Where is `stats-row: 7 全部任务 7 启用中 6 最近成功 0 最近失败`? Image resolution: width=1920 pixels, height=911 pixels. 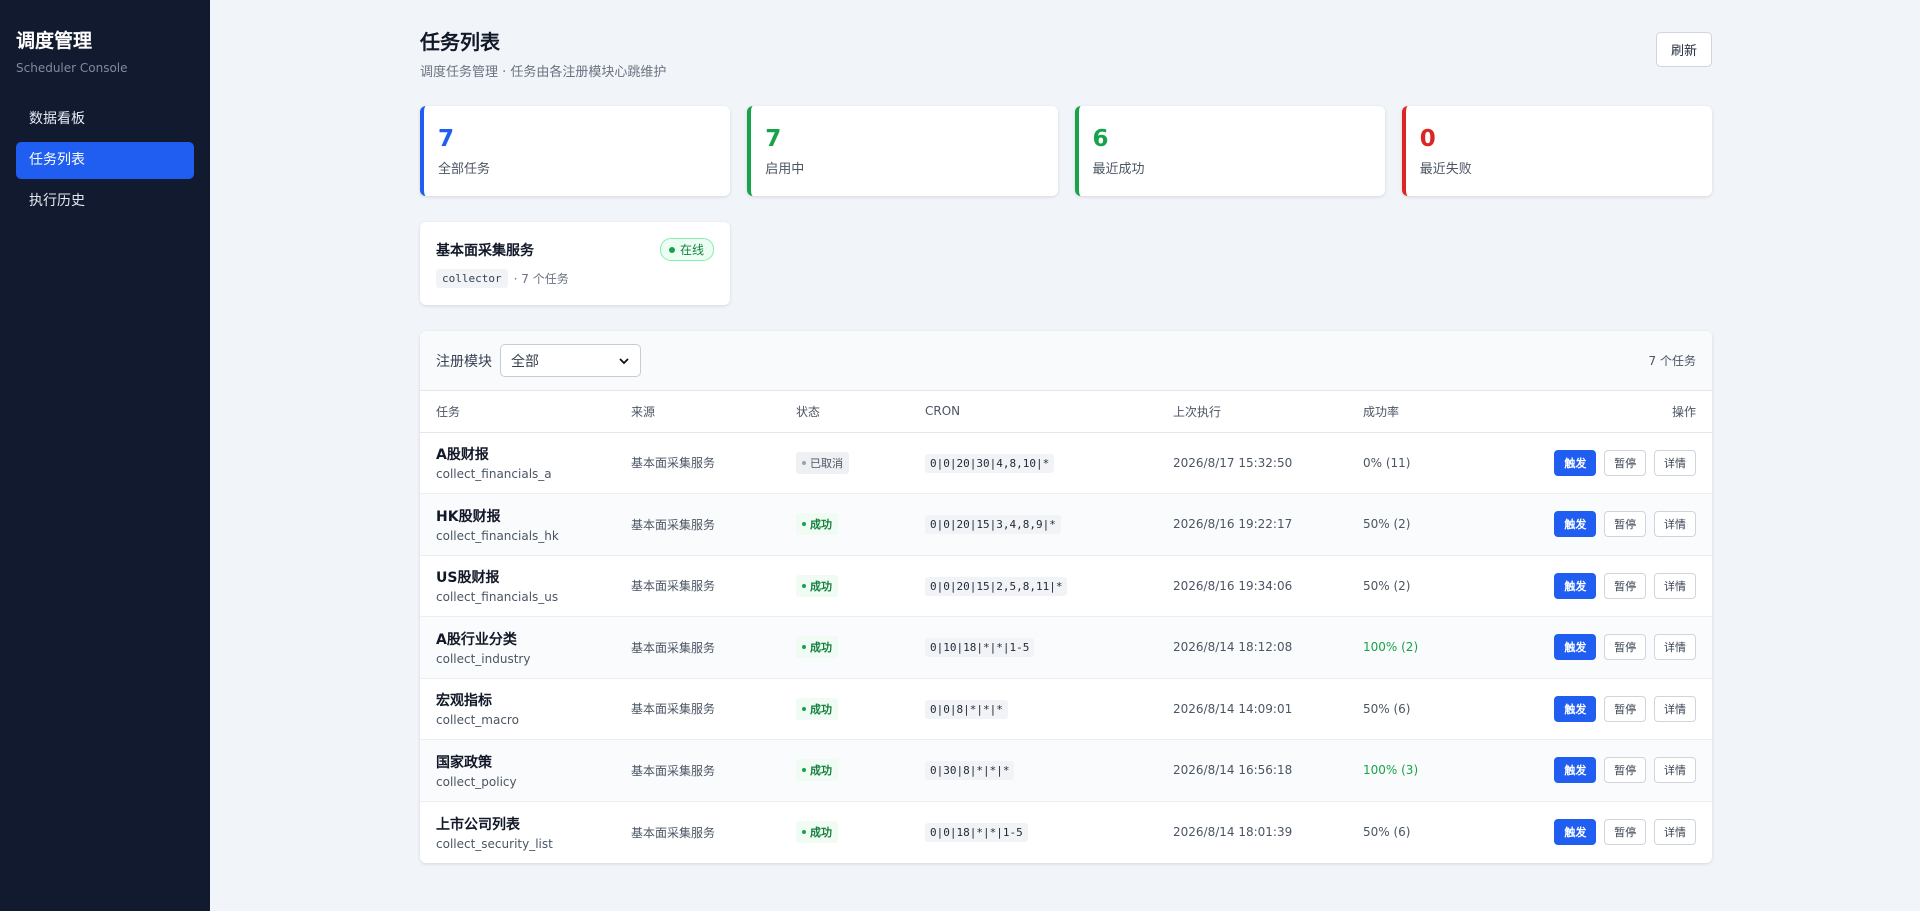 stats-row: 7 全部任务 7 启用中 6 最近成功 0 最近失败 is located at coordinates (1066, 151).